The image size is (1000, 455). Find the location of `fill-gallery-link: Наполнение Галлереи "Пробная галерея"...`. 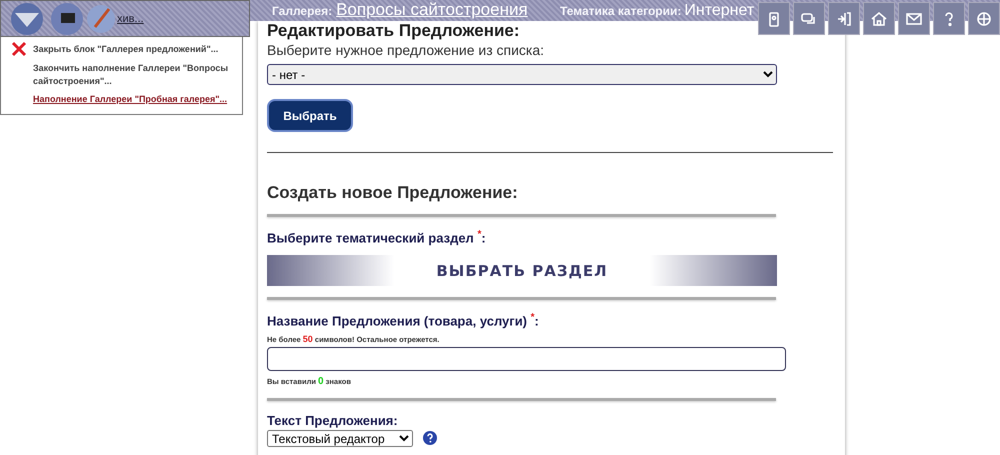

fill-gallery-link: Наполнение Галлереи "Пробная галерея"... is located at coordinates (130, 99).